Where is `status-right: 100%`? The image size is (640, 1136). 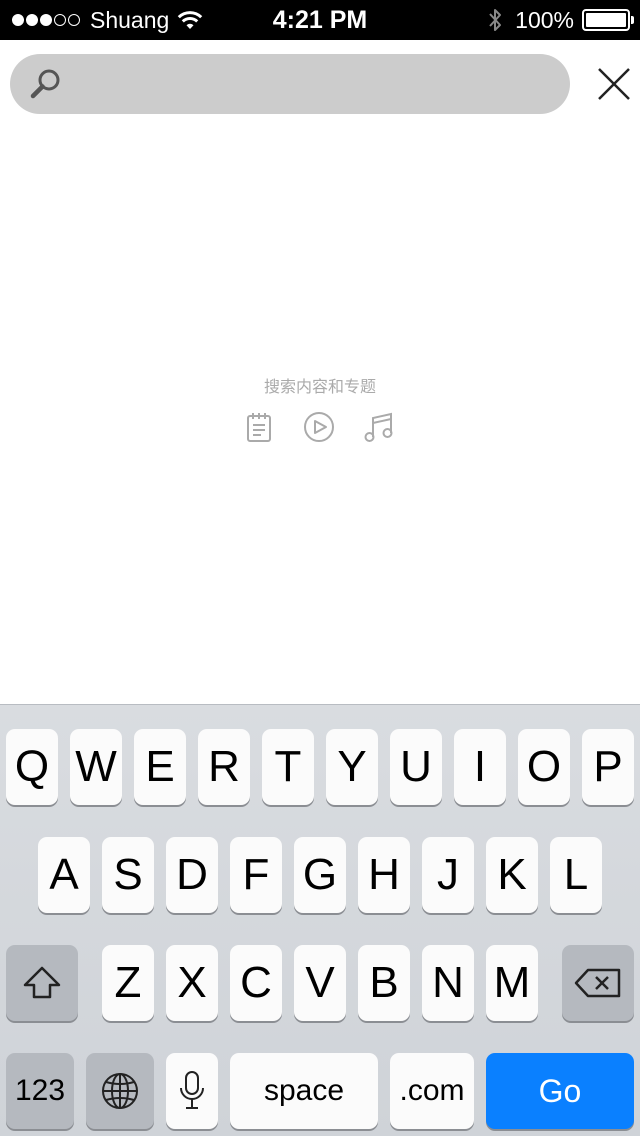
status-right: 100% is located at coordinates (560, 20).